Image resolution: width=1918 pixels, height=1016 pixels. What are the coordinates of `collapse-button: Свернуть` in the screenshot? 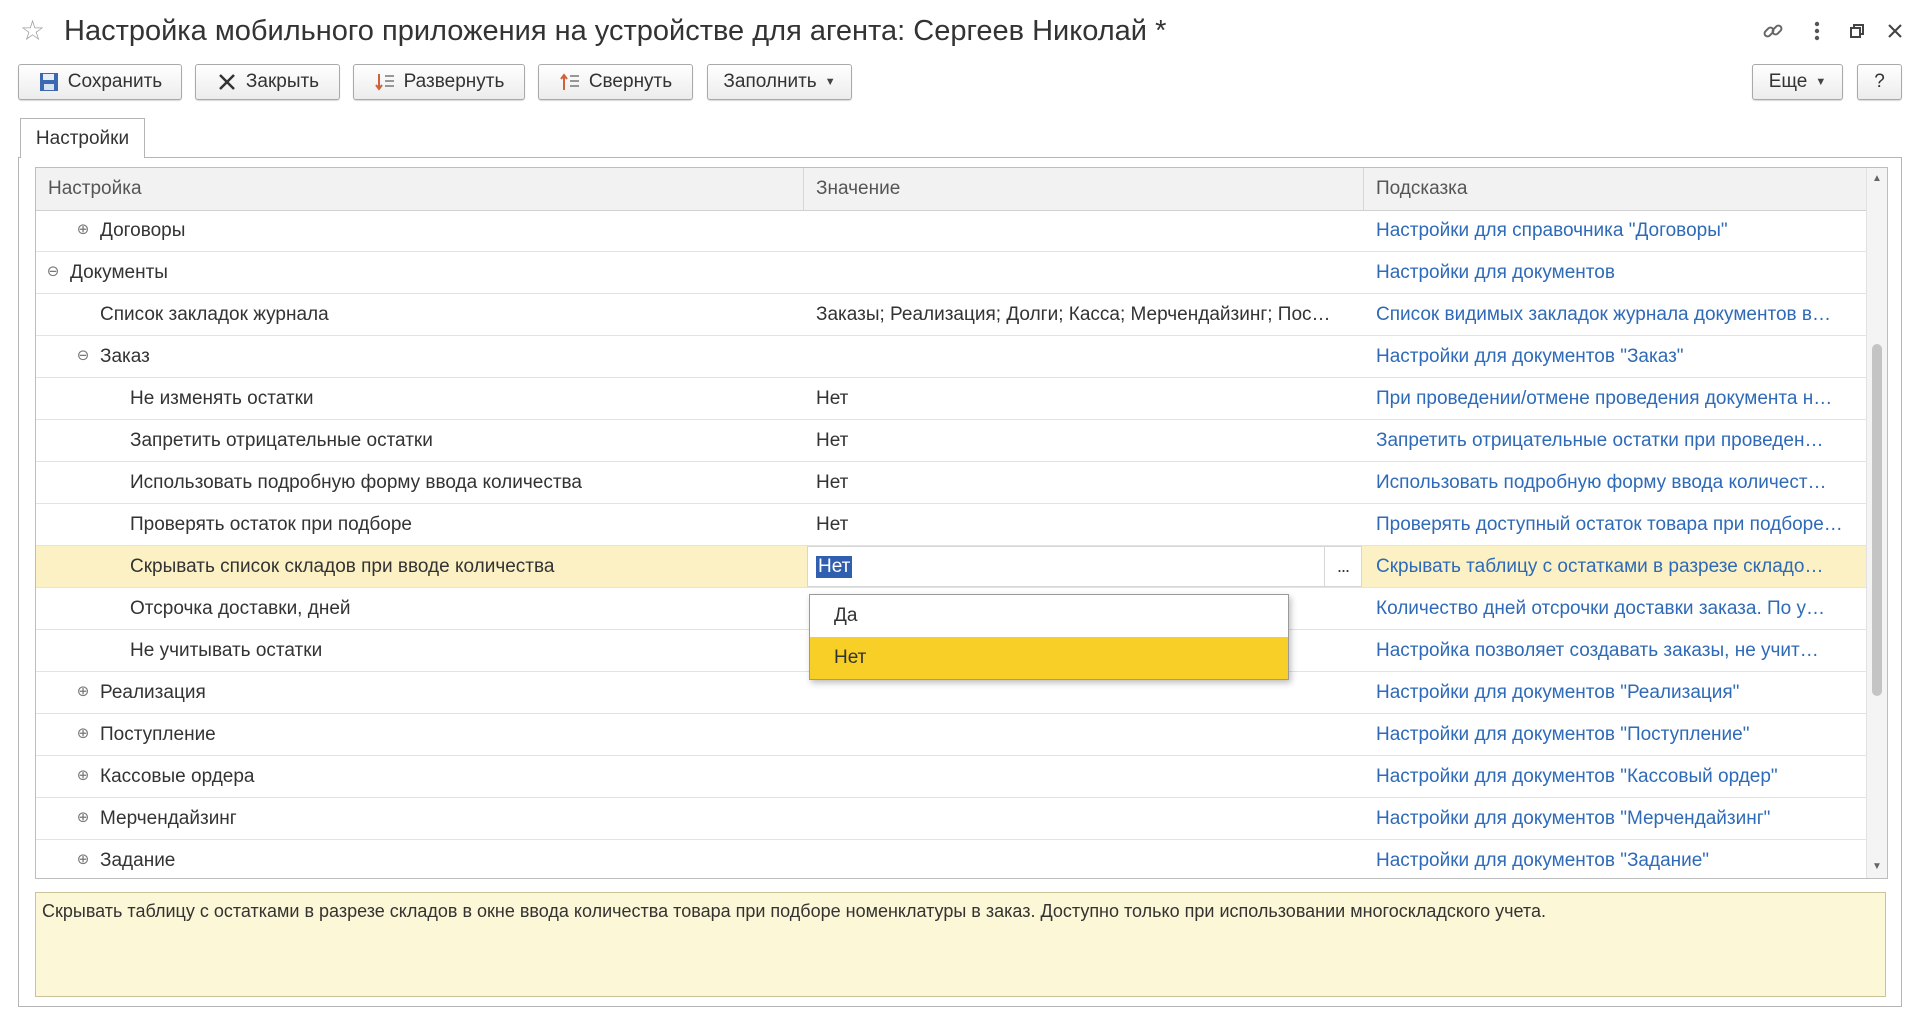 It's located at (615, 82).